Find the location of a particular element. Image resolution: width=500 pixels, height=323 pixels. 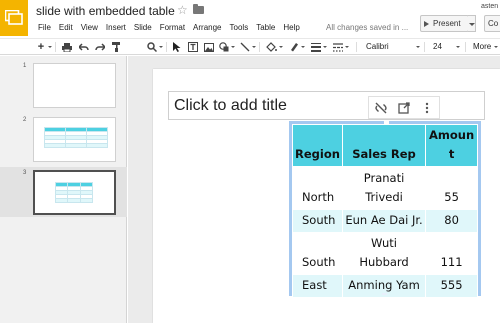

cell-region: North is located at coordinates (317, 188).